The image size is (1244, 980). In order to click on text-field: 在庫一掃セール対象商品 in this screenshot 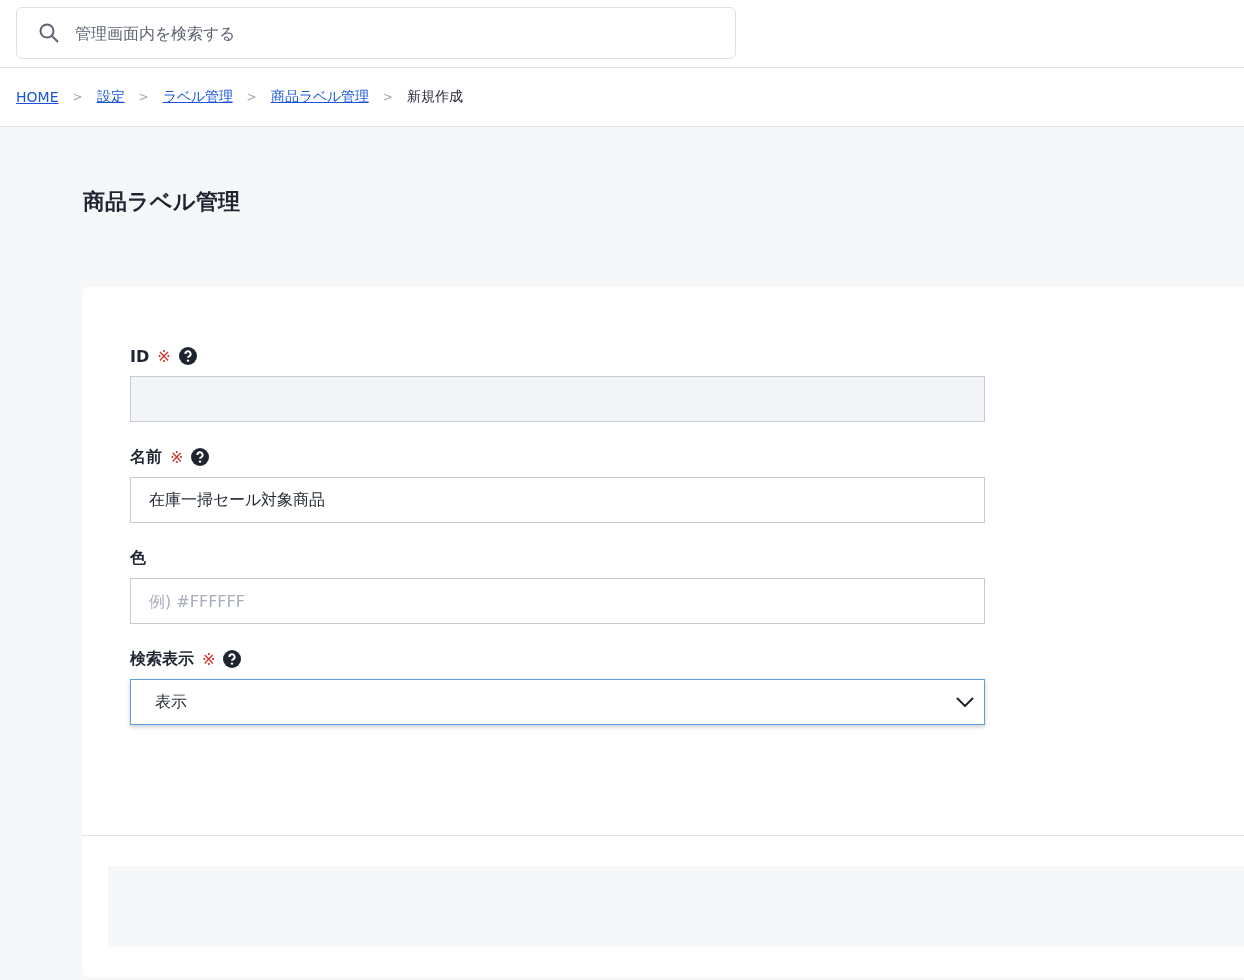, I will do `click(557, 500)`.